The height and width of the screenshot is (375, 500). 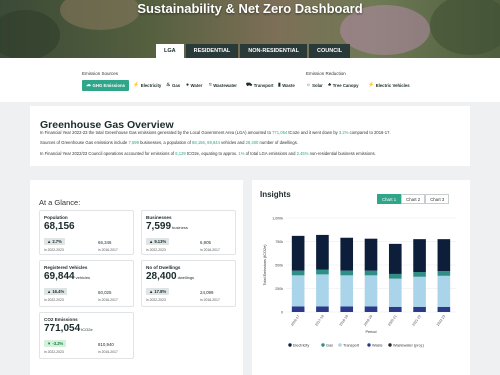 What do you see at coordinates (275, 194) in the screenshot?
I see `insights-title: Insights` at bounding box center [275, 194].